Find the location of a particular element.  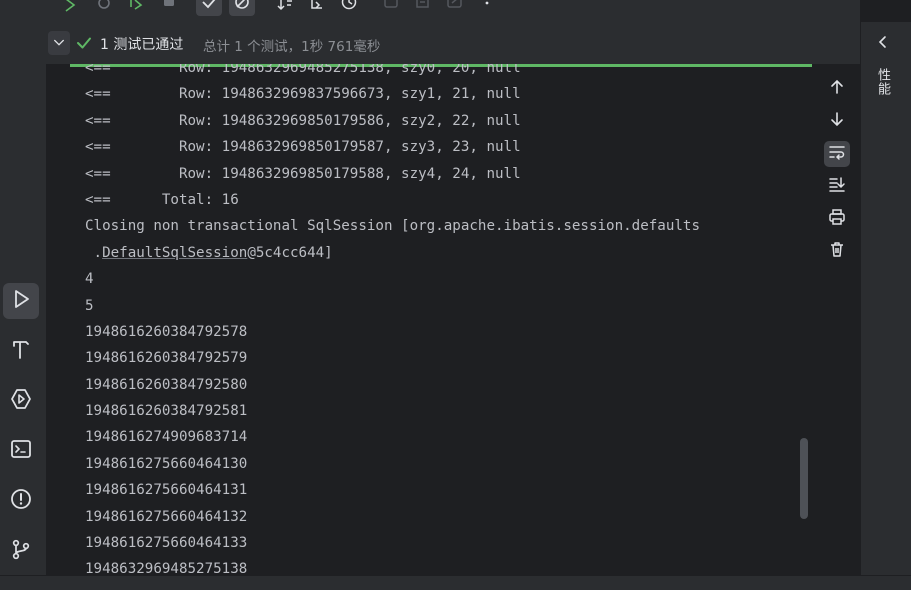

services-tool-button is located at coordinates (21, 401).